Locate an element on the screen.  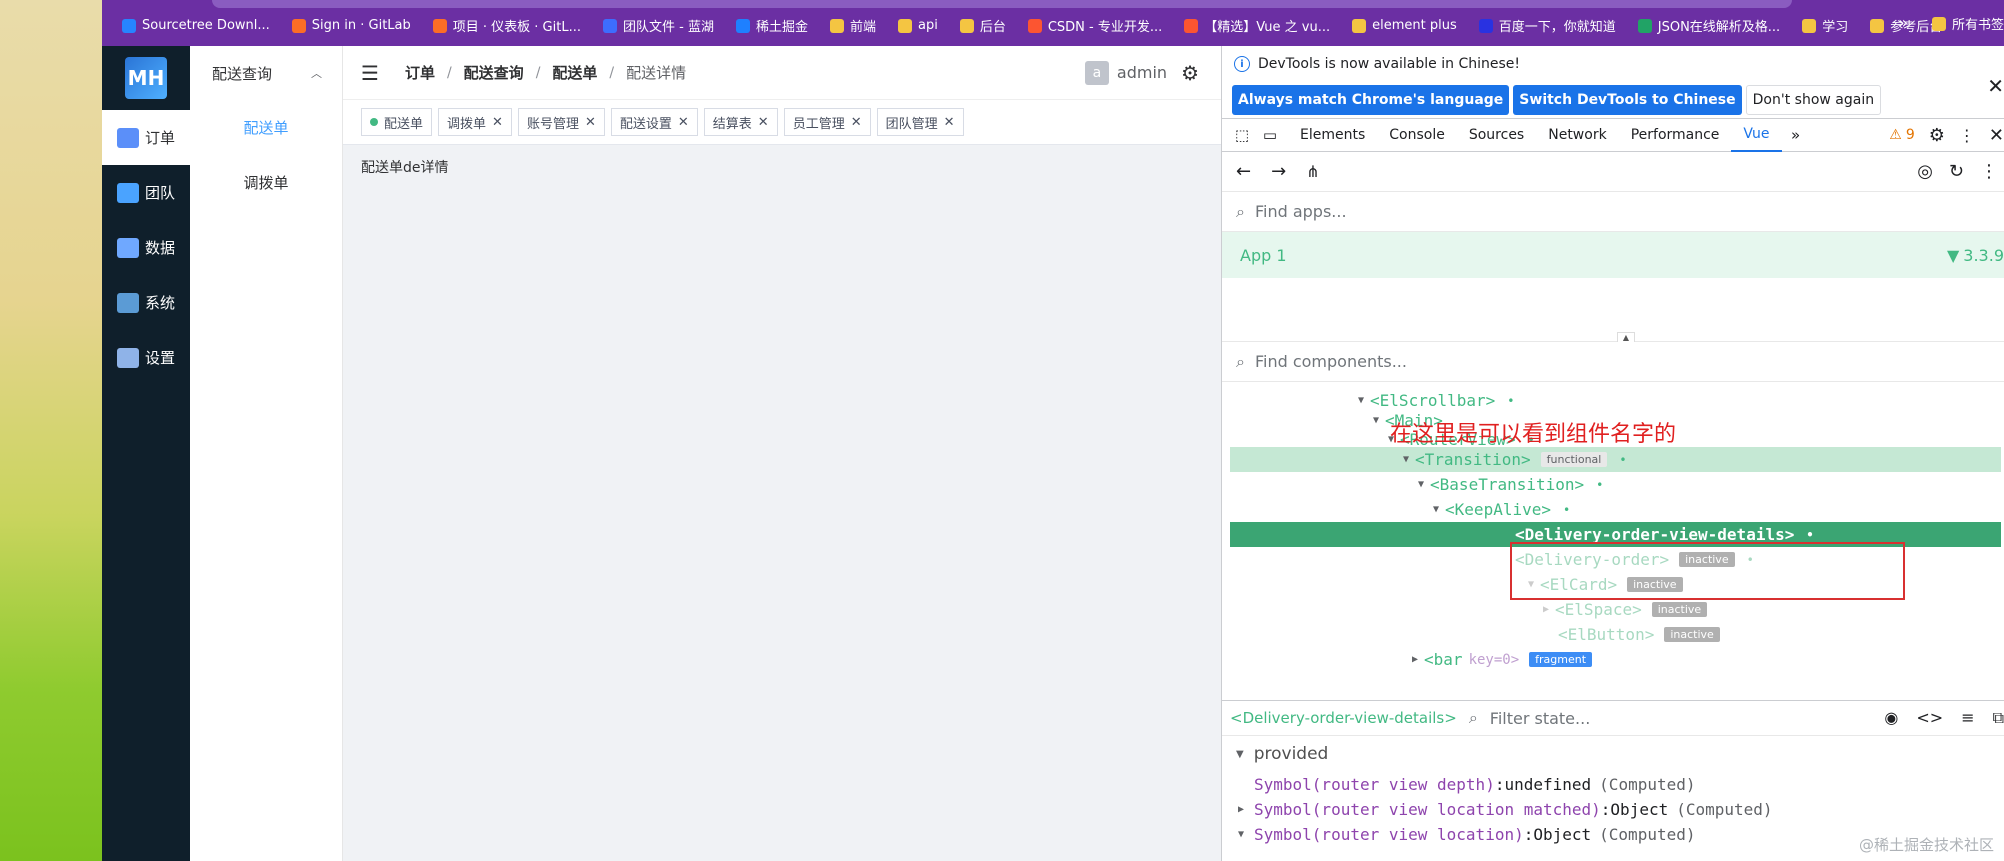
gear-icon: ⚙ is located at coordinates (1190, 73).